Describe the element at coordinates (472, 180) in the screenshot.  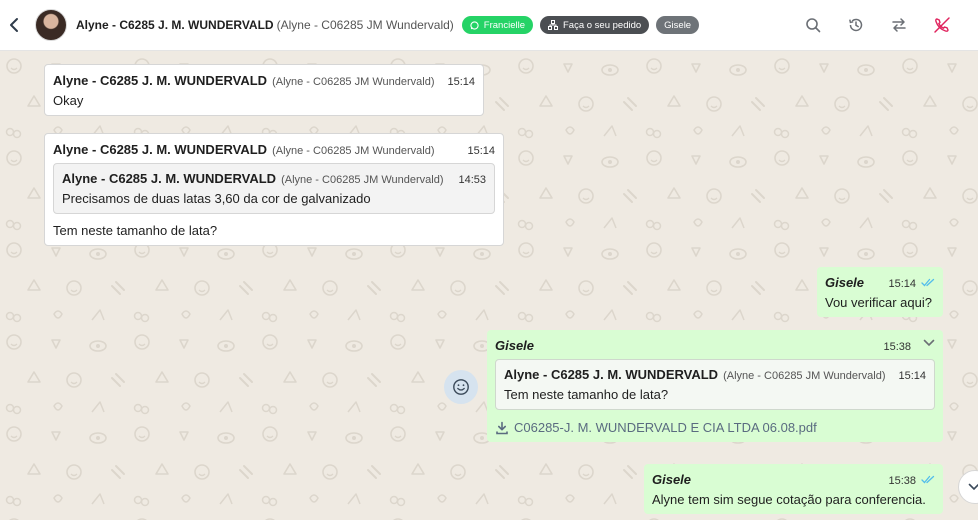
I see `quoted-time: 14:53` at that location.